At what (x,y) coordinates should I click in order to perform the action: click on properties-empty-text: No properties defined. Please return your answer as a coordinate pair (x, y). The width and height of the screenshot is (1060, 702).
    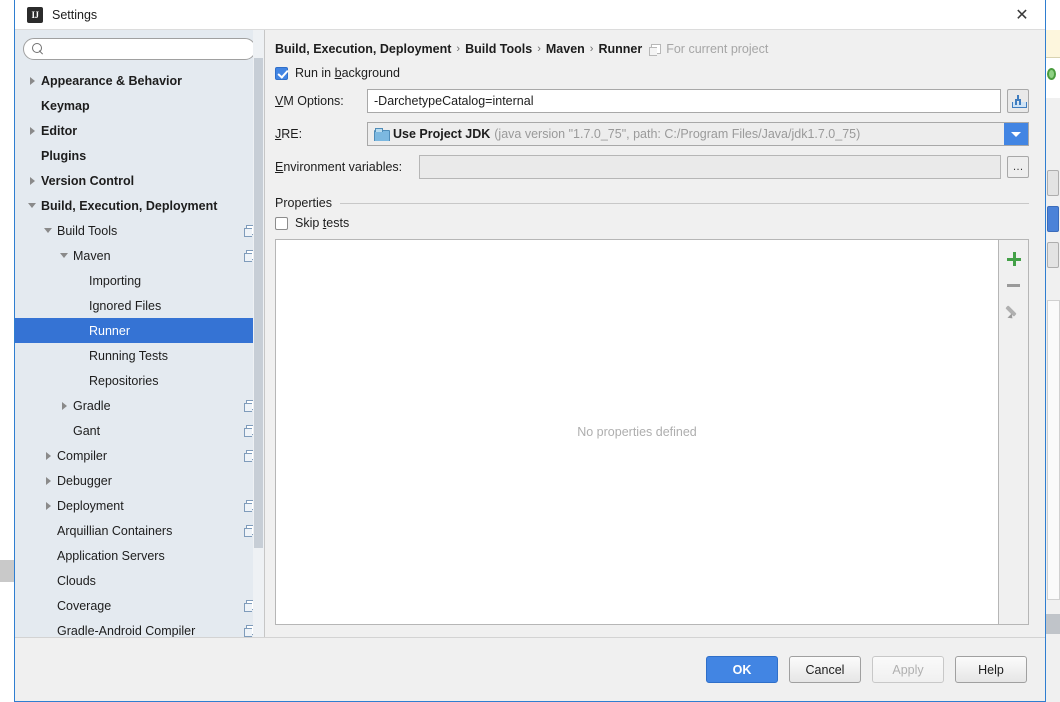
    Looking at the image, I should click on (637, 432).